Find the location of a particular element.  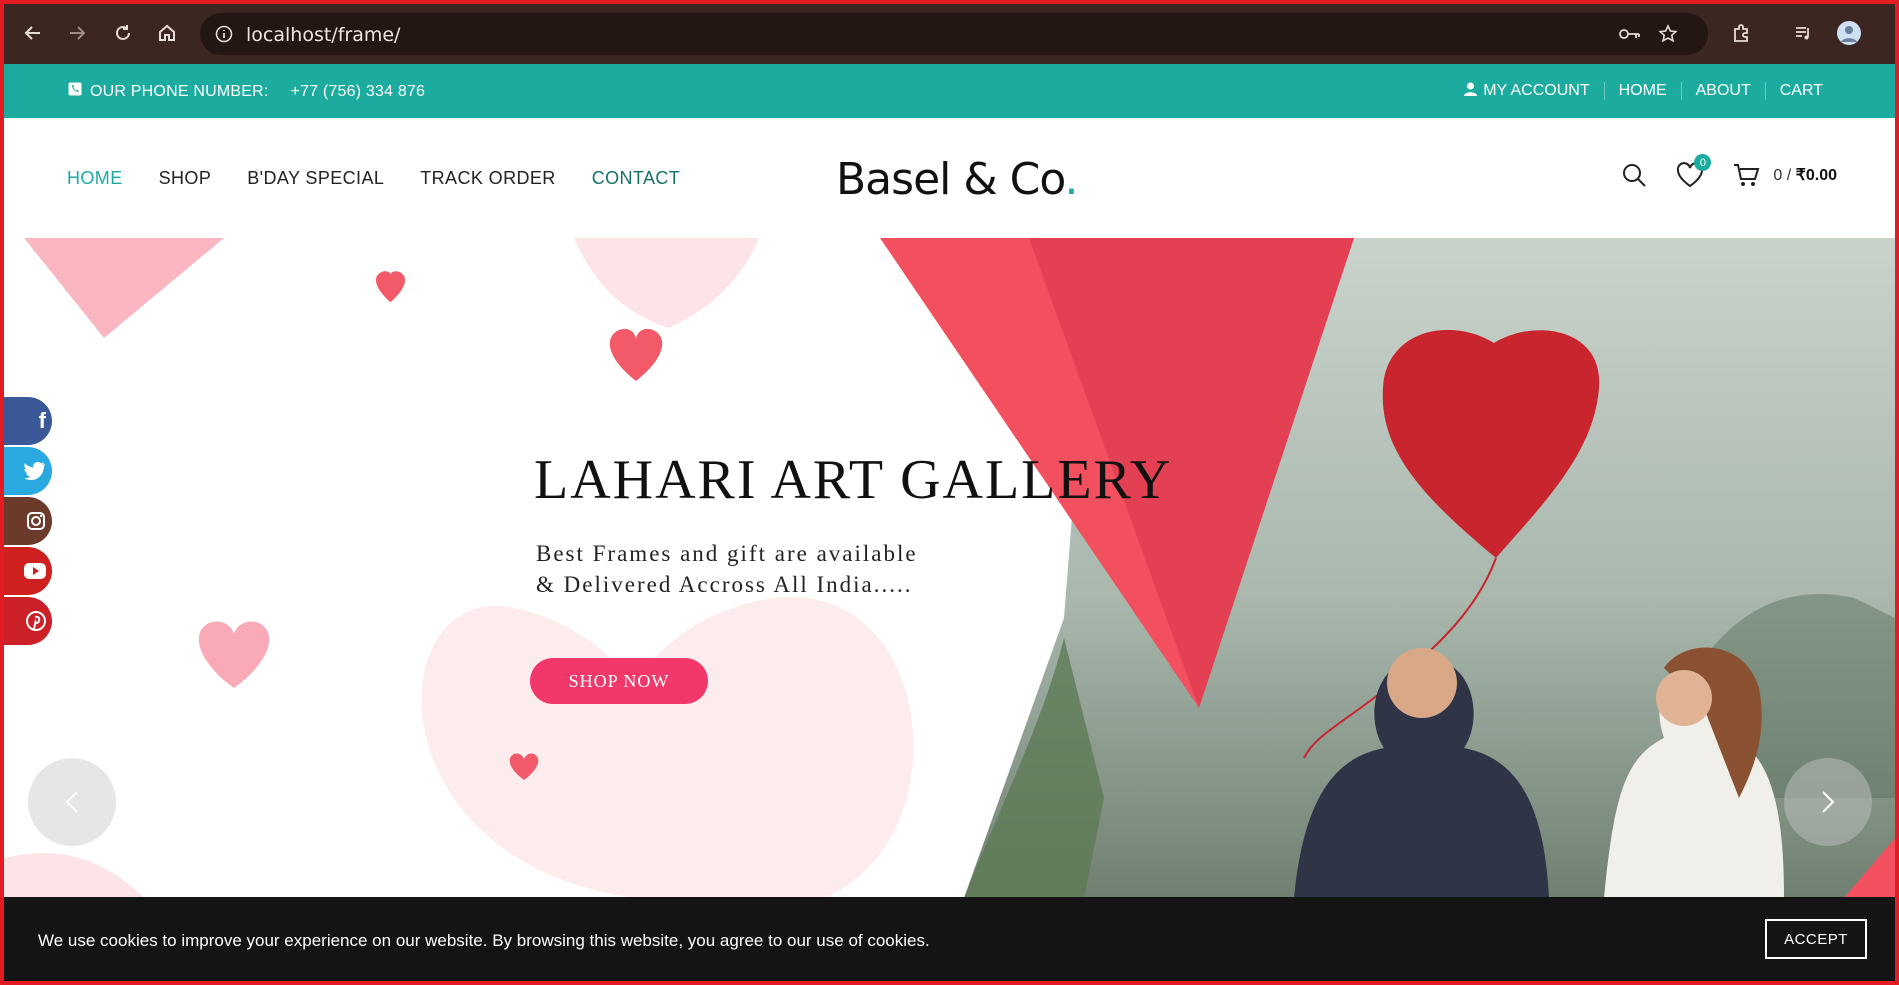

wishlist-heart-icon: 0 is located at coordinates (1692, 173).